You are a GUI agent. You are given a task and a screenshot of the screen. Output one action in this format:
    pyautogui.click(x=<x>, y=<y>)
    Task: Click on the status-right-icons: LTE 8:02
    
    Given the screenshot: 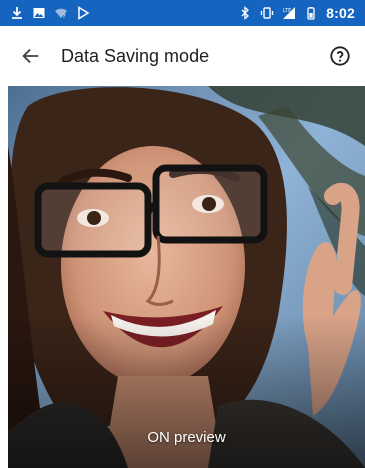 What is the action you would take?
    pyautogui.click(x=296, y=13)
    